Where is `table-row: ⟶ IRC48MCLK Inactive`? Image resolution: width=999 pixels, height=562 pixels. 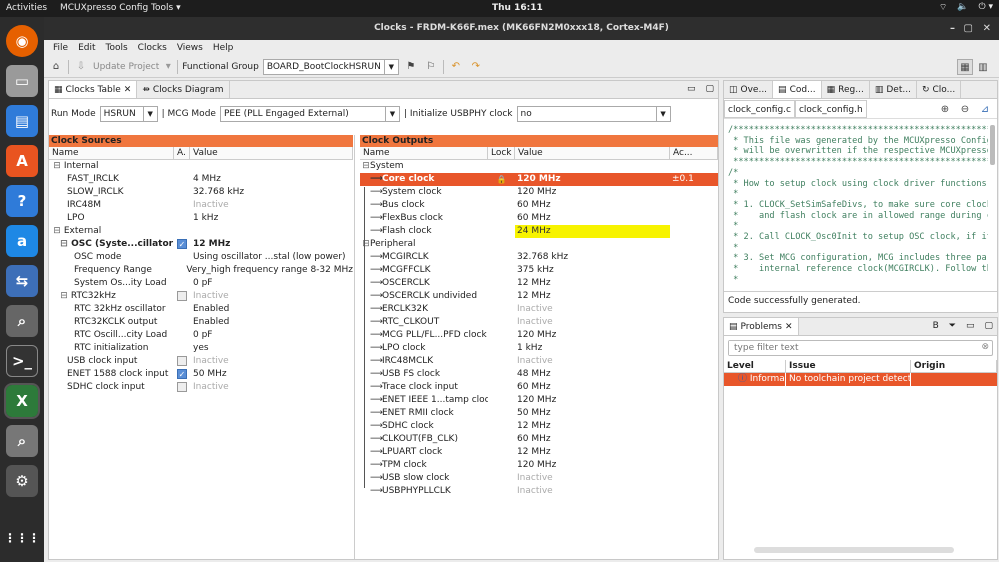
table-row: ⟶ IRC48MCLK Inactive is located at coordinates (539, 361).